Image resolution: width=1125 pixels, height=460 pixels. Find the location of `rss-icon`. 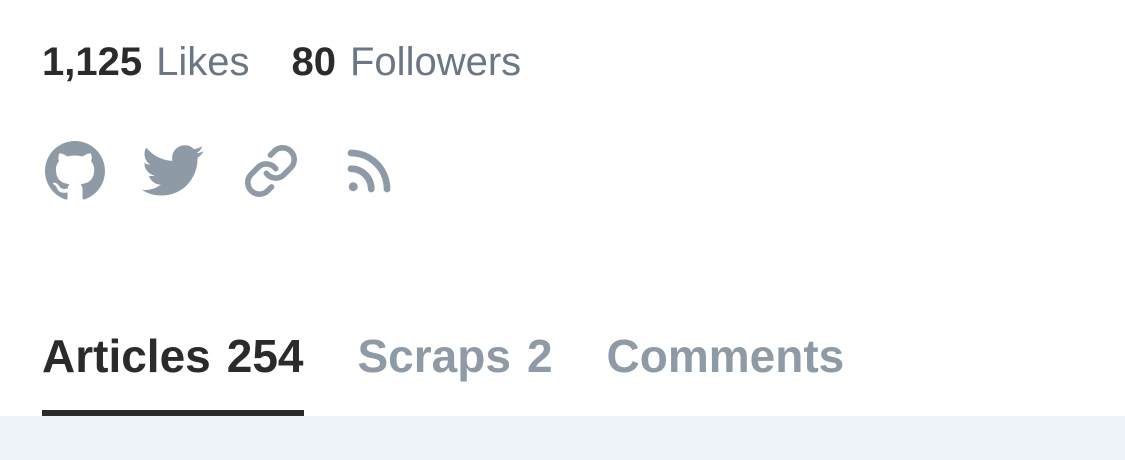

rss-icon is located at coordinates (369, 171).